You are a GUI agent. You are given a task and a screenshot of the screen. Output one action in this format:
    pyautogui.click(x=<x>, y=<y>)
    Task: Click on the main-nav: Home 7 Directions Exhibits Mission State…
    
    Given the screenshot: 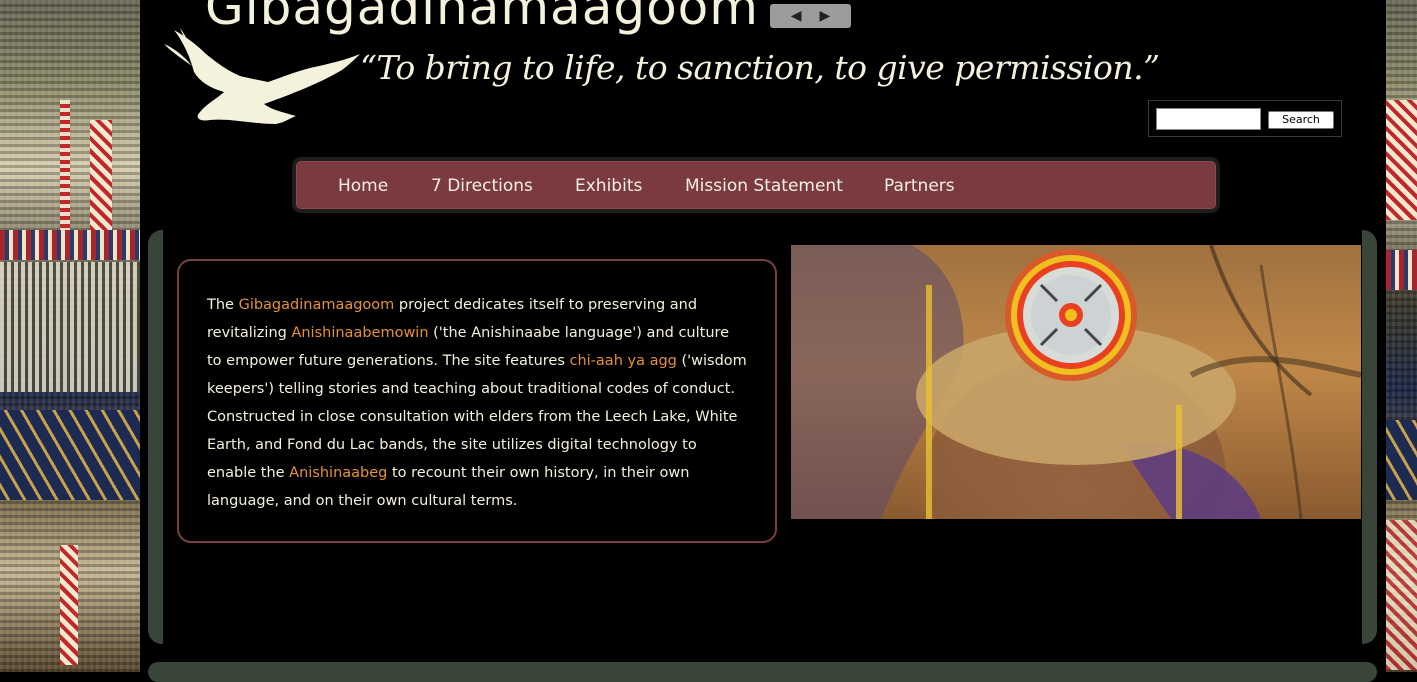 What is the action you would take?
    pyautogui.click(x=756, y=185)
    